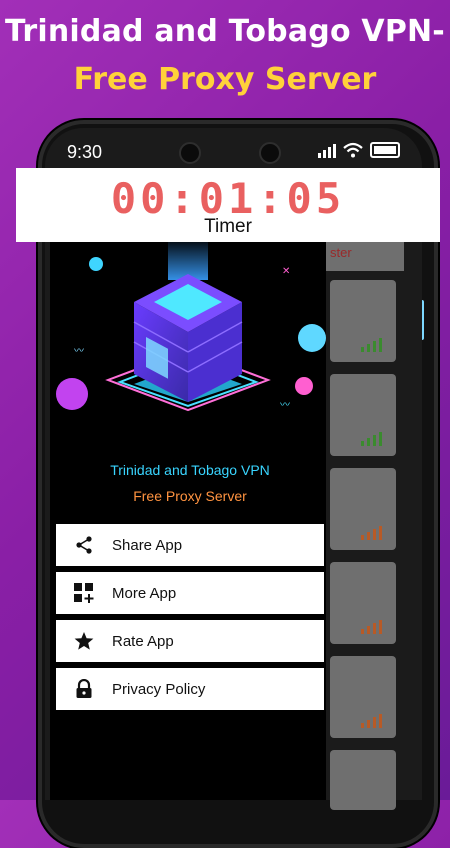  Describe the element at coordinates (190, 641) in the screenshot. I see `menu-item-rate-app: Rate App` at that location.